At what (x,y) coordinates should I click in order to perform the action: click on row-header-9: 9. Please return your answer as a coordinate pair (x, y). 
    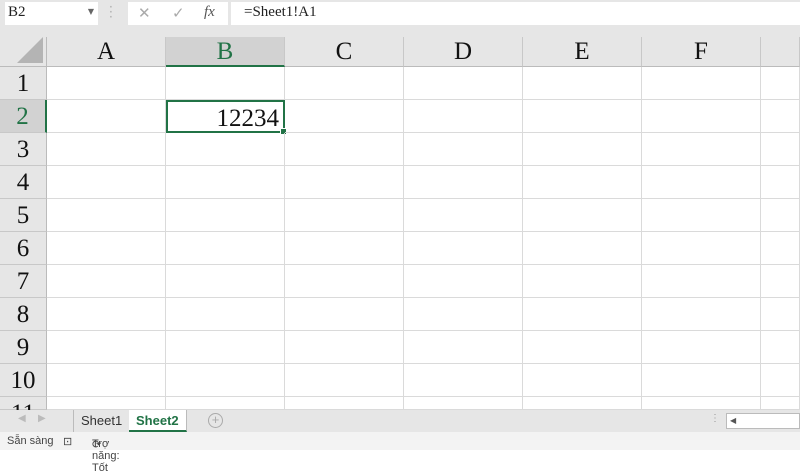
    Looking at the image, I should click on (23, 347).